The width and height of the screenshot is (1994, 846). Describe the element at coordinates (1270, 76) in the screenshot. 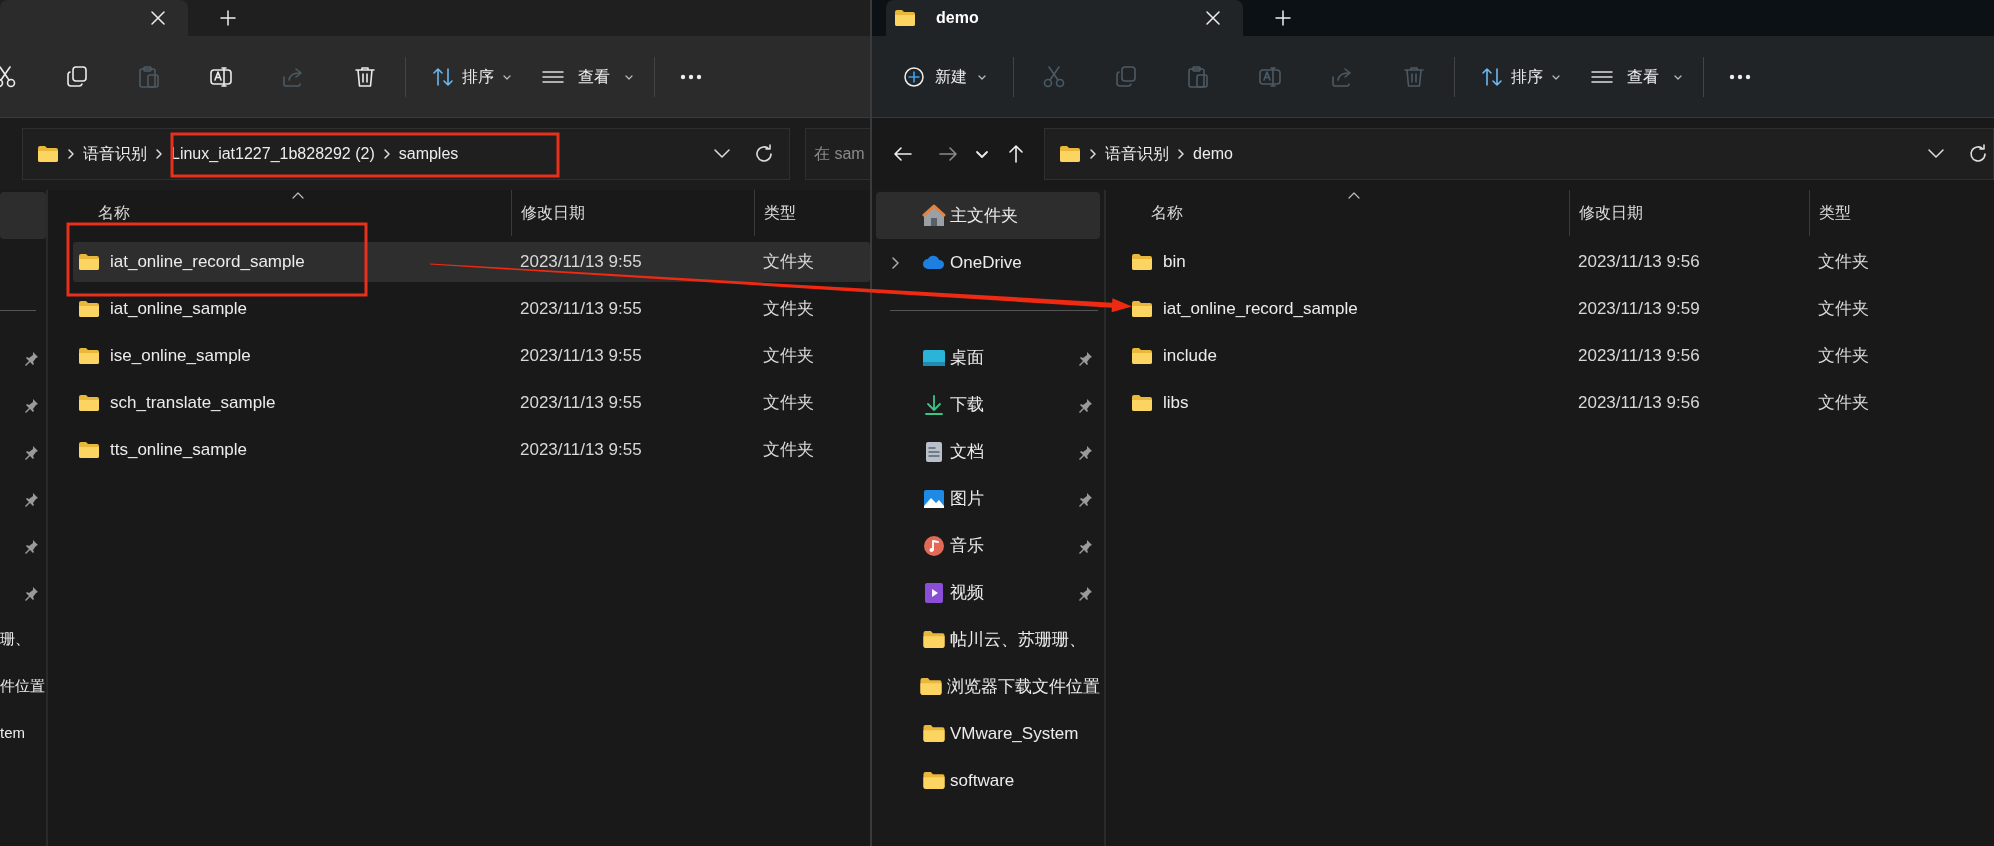

I see `rename-icon` at that location.